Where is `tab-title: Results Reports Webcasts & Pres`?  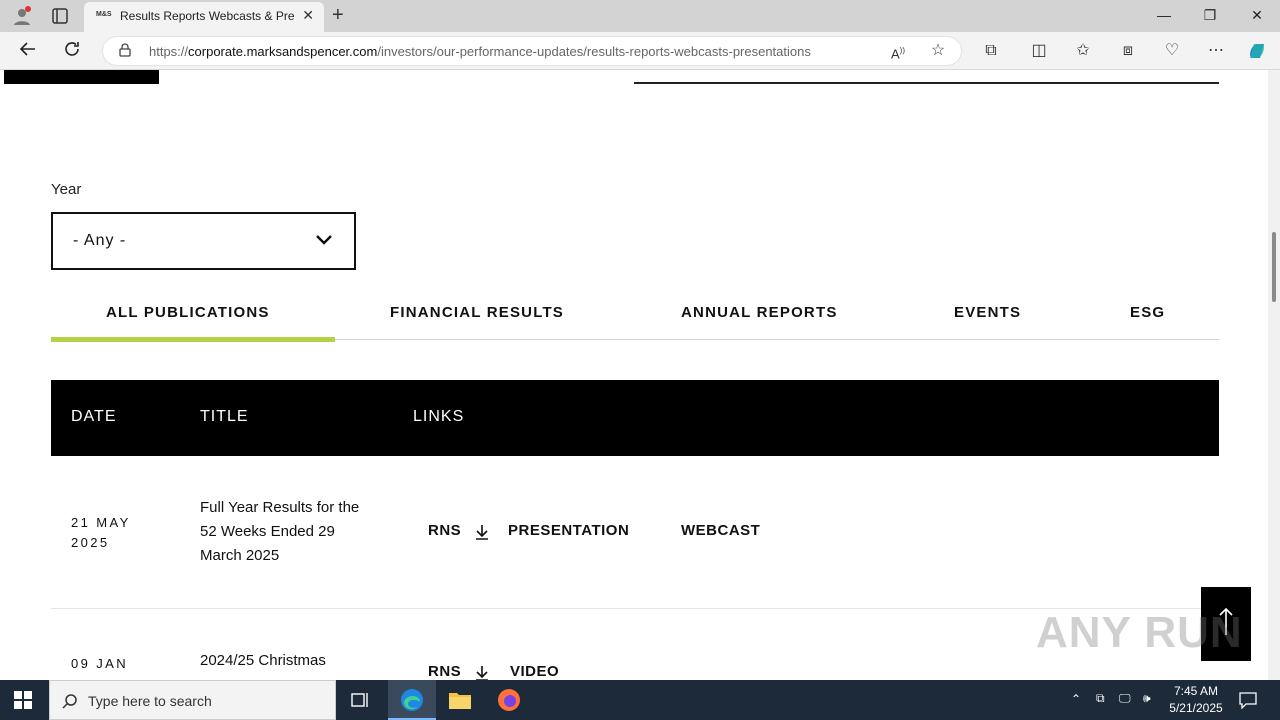 tab-title: Results Reports Webcasts & Pres is located at coordinates (207, 16).